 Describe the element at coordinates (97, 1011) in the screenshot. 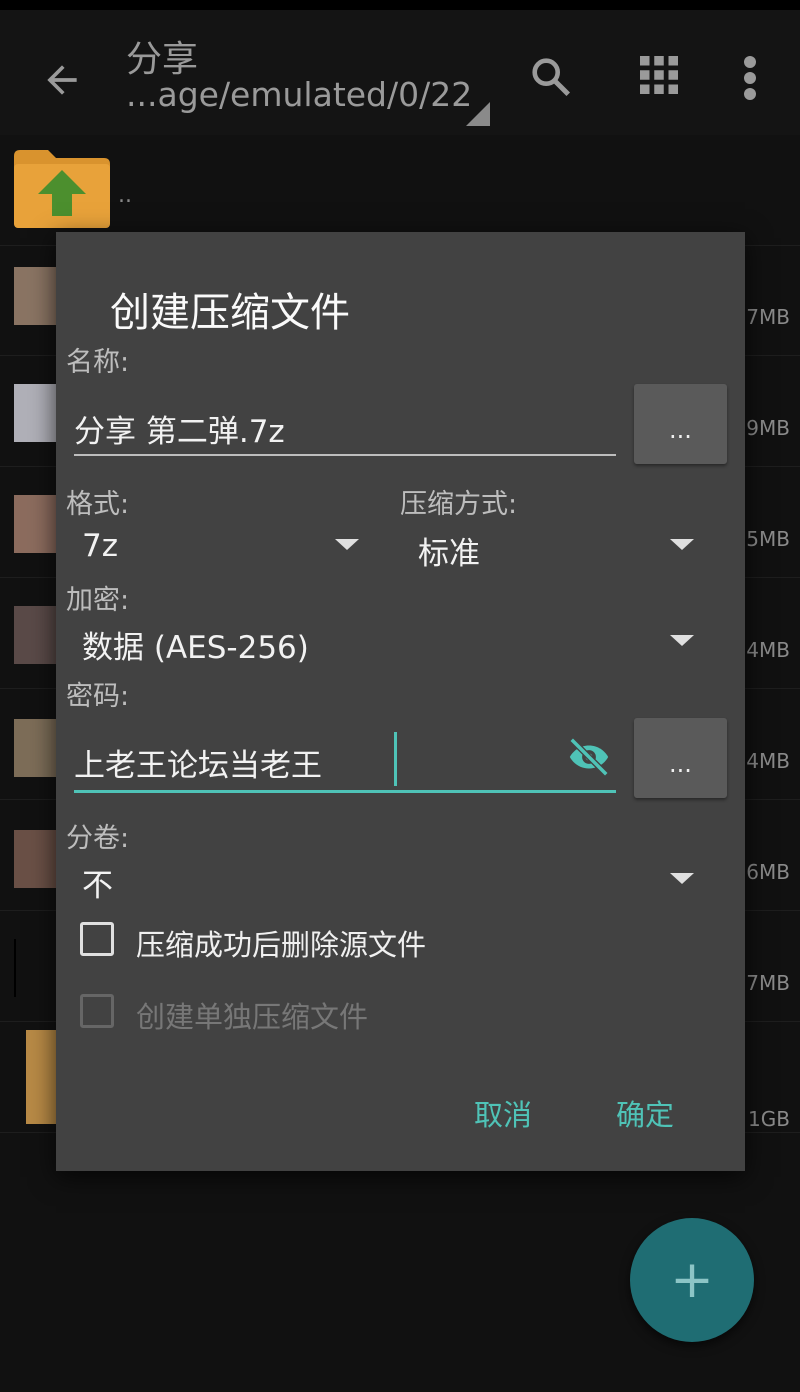

I see `separate-archive-checkbox` at that location.